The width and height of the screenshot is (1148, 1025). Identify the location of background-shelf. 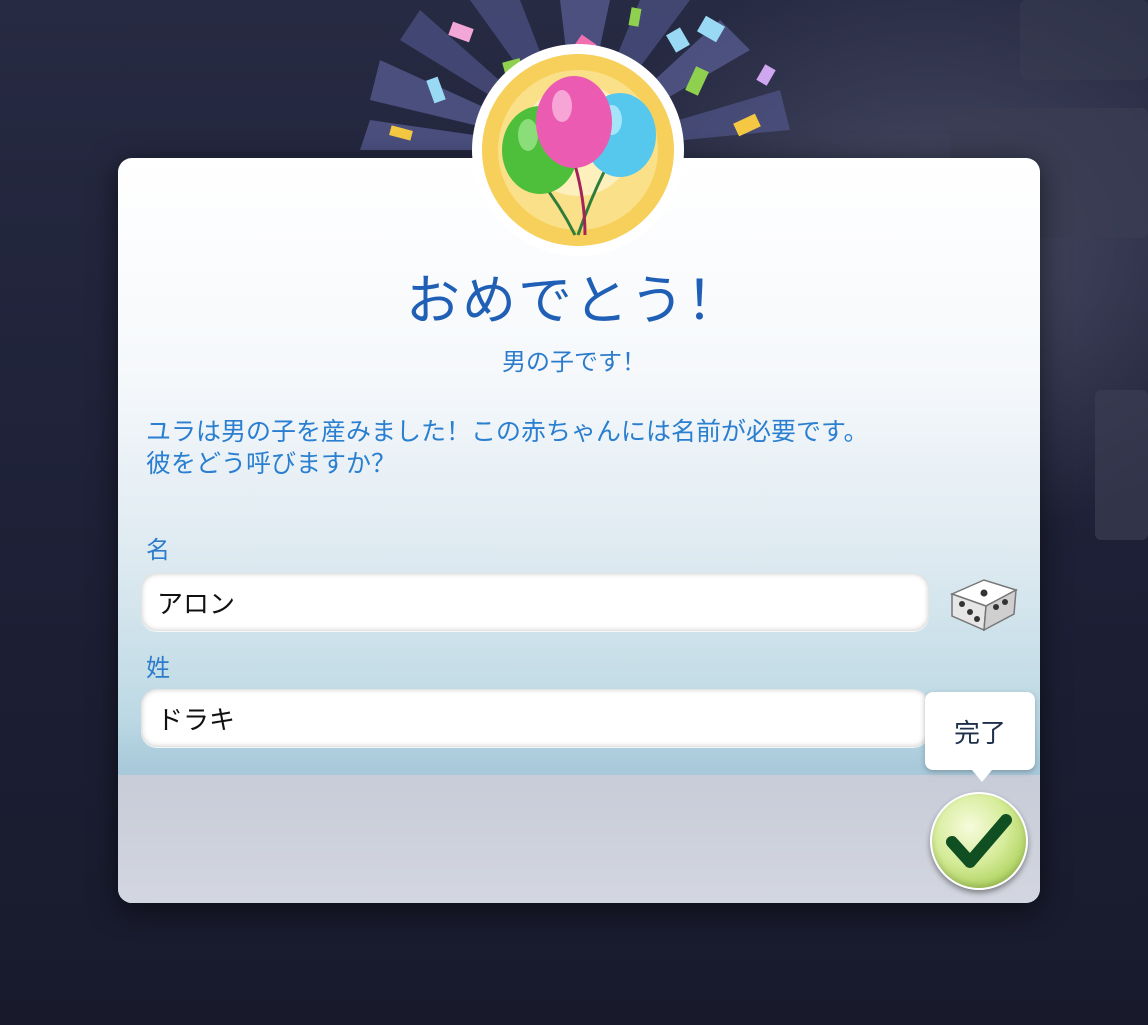
(1084, 40).